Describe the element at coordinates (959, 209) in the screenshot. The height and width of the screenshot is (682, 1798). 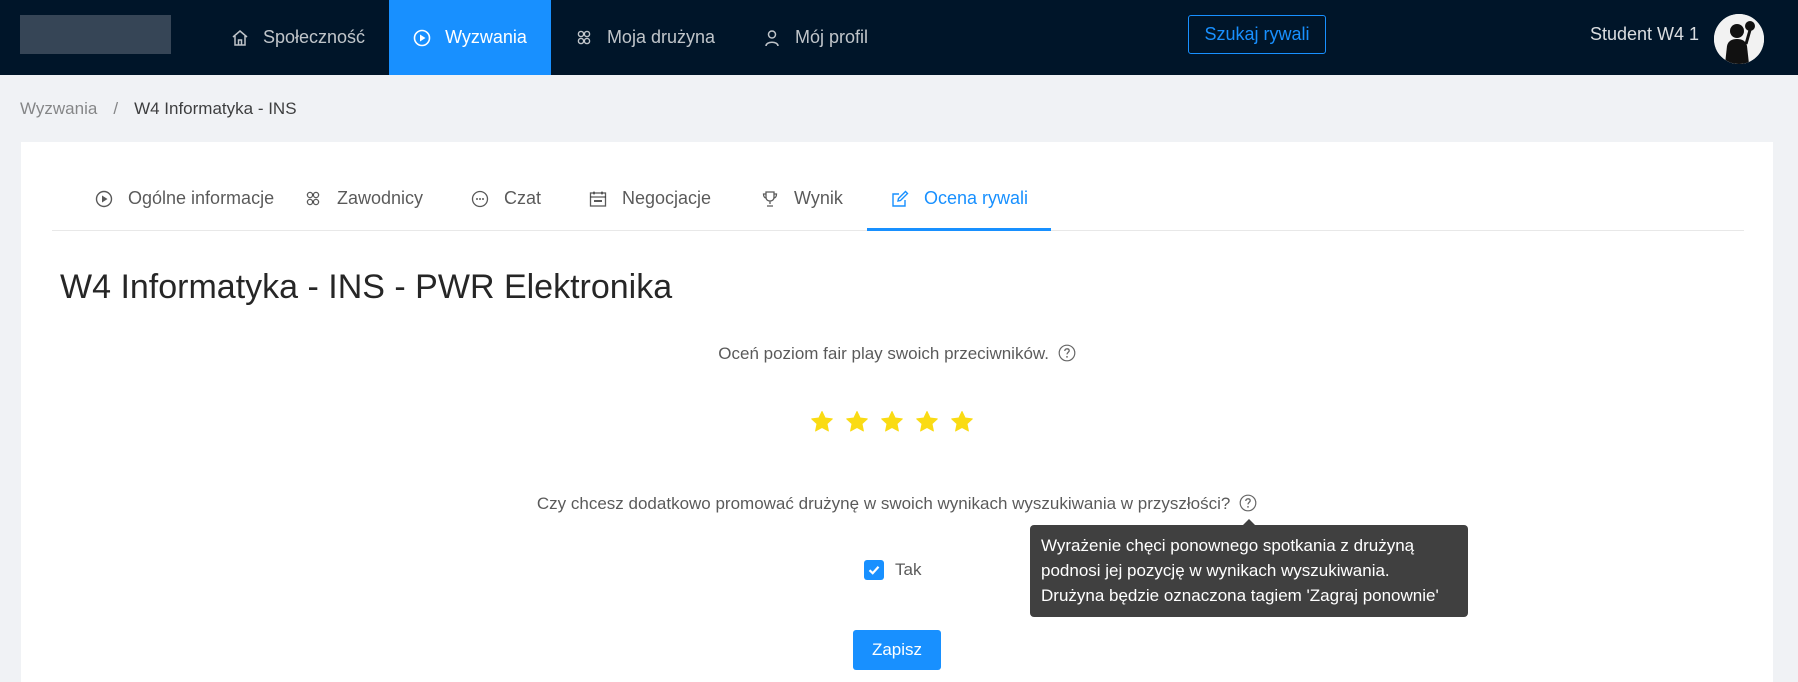
I see `tab-ocena-rywali: Ocena rywali` at that location.